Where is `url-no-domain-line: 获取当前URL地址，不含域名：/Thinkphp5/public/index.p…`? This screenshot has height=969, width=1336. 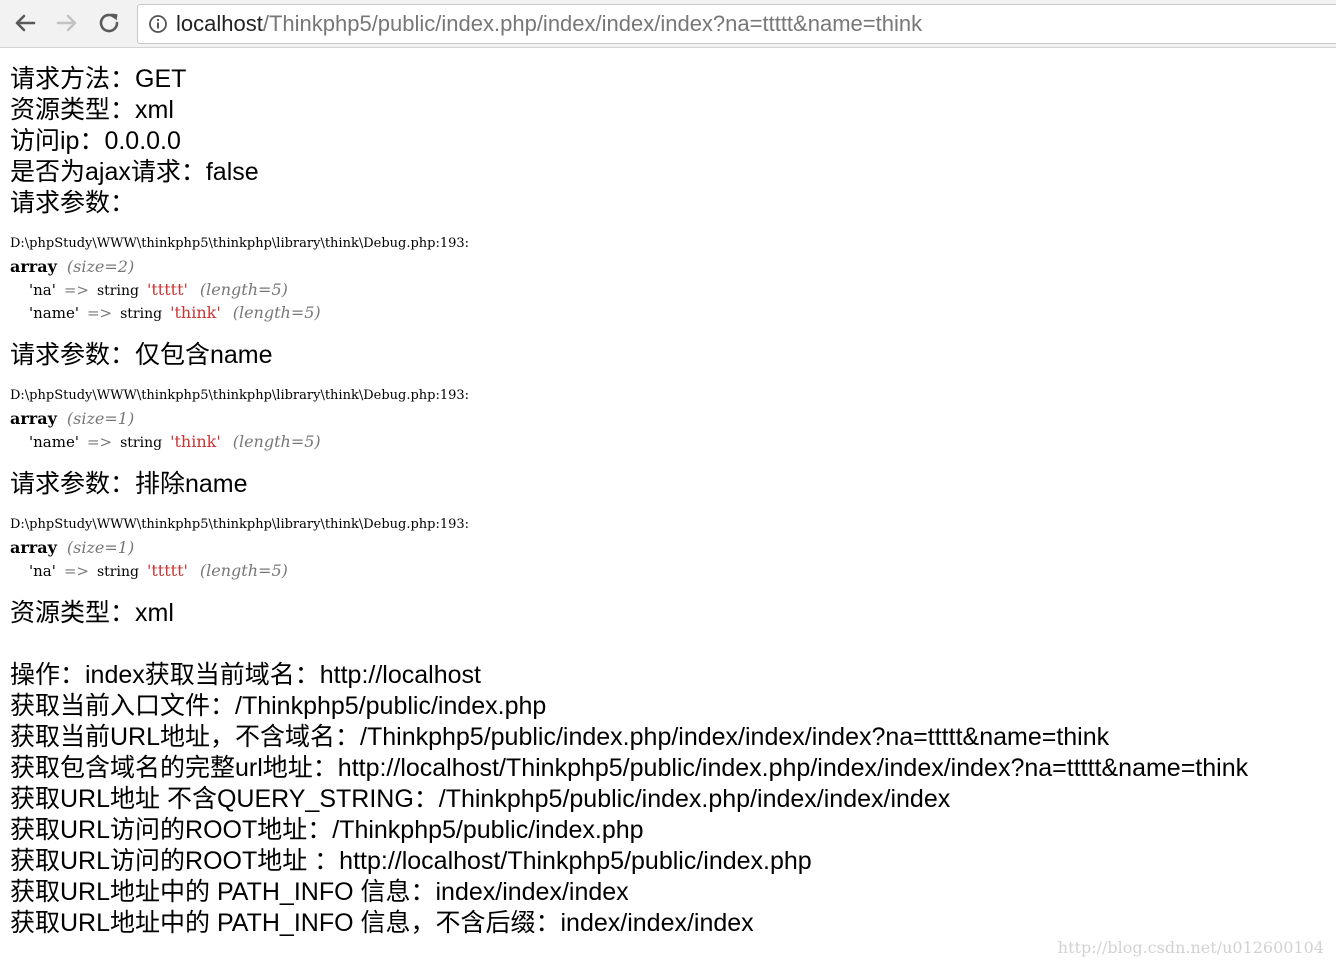
url-no-domain-line: 获取当前URL地址，不含域名：/Thinkphp5/public/index.p… is located at coordinates (560, 737).